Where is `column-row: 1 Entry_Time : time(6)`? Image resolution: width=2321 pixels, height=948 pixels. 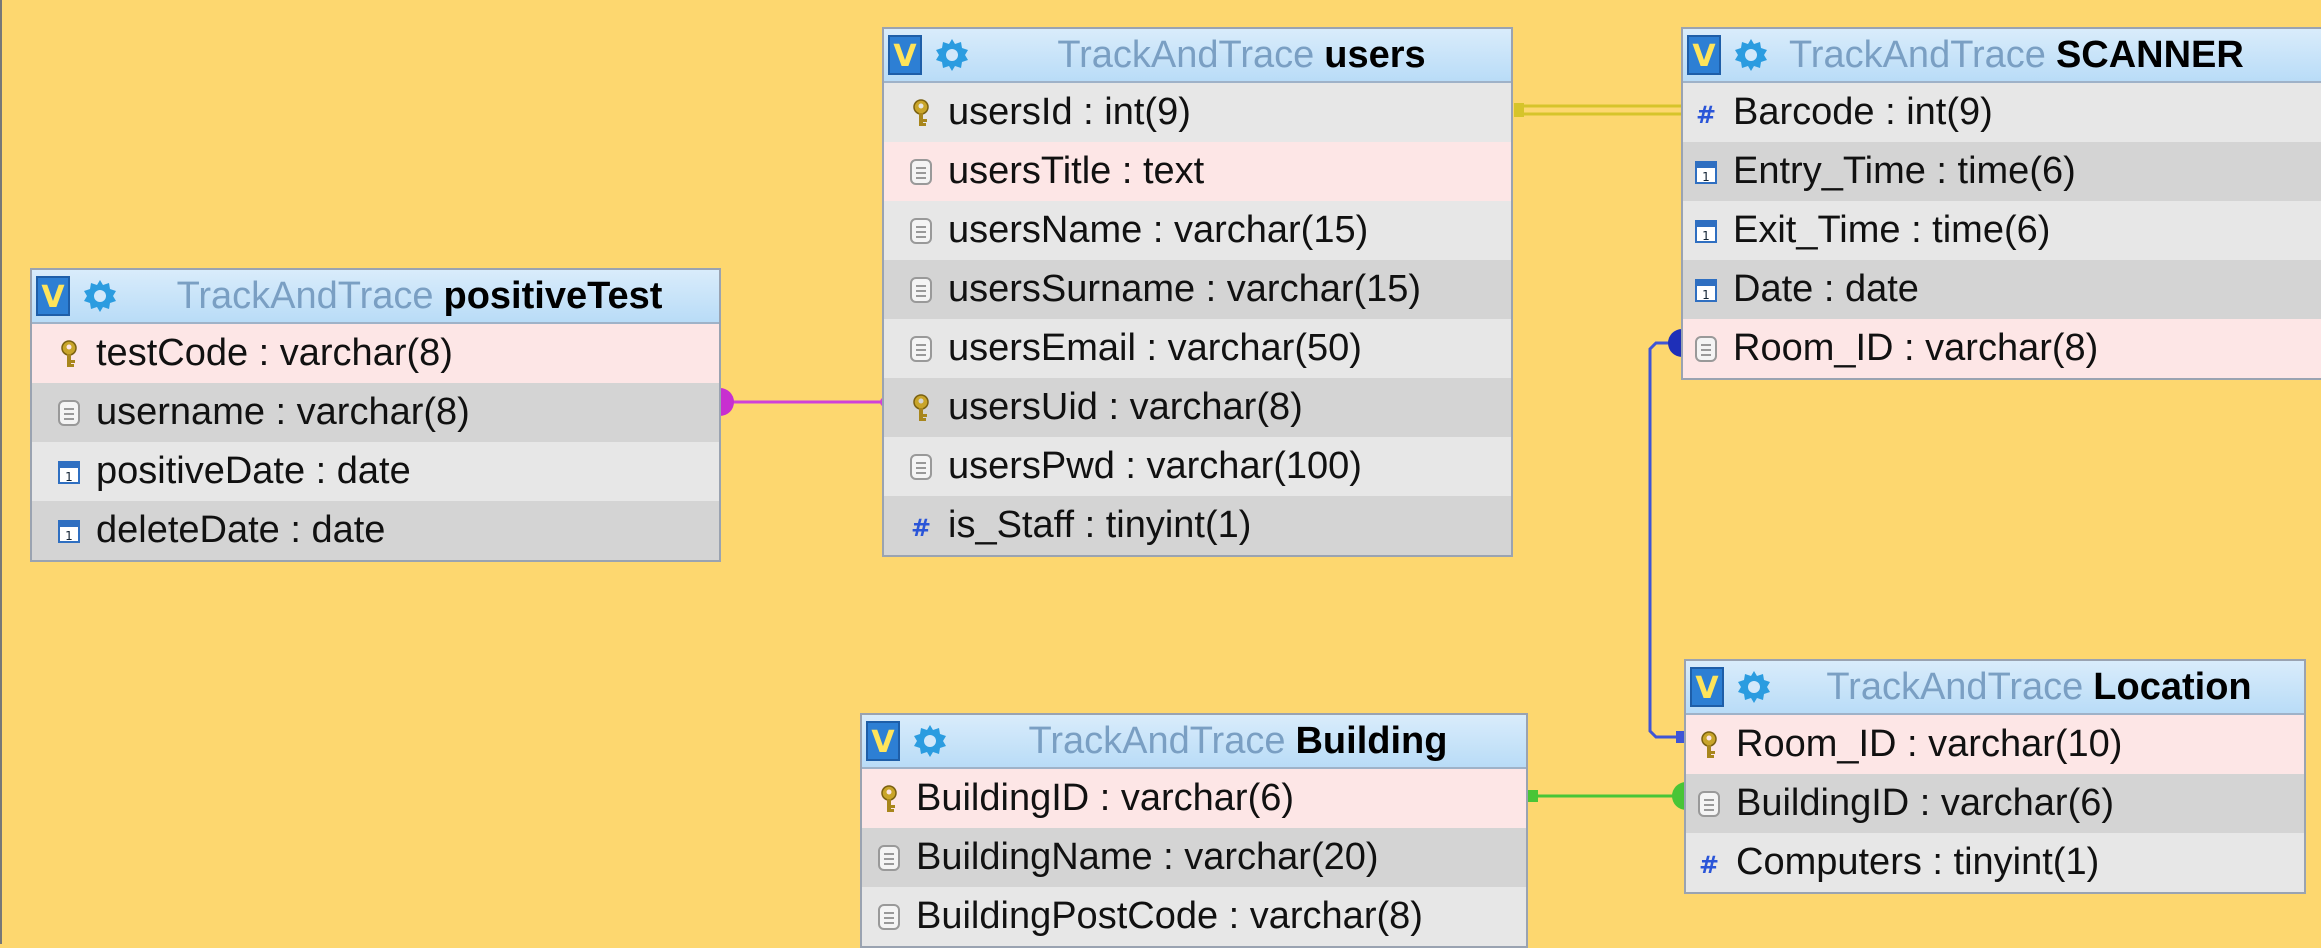 column-row: 1 Entry_Time : time(6) is located at coordinates (2002, 171).